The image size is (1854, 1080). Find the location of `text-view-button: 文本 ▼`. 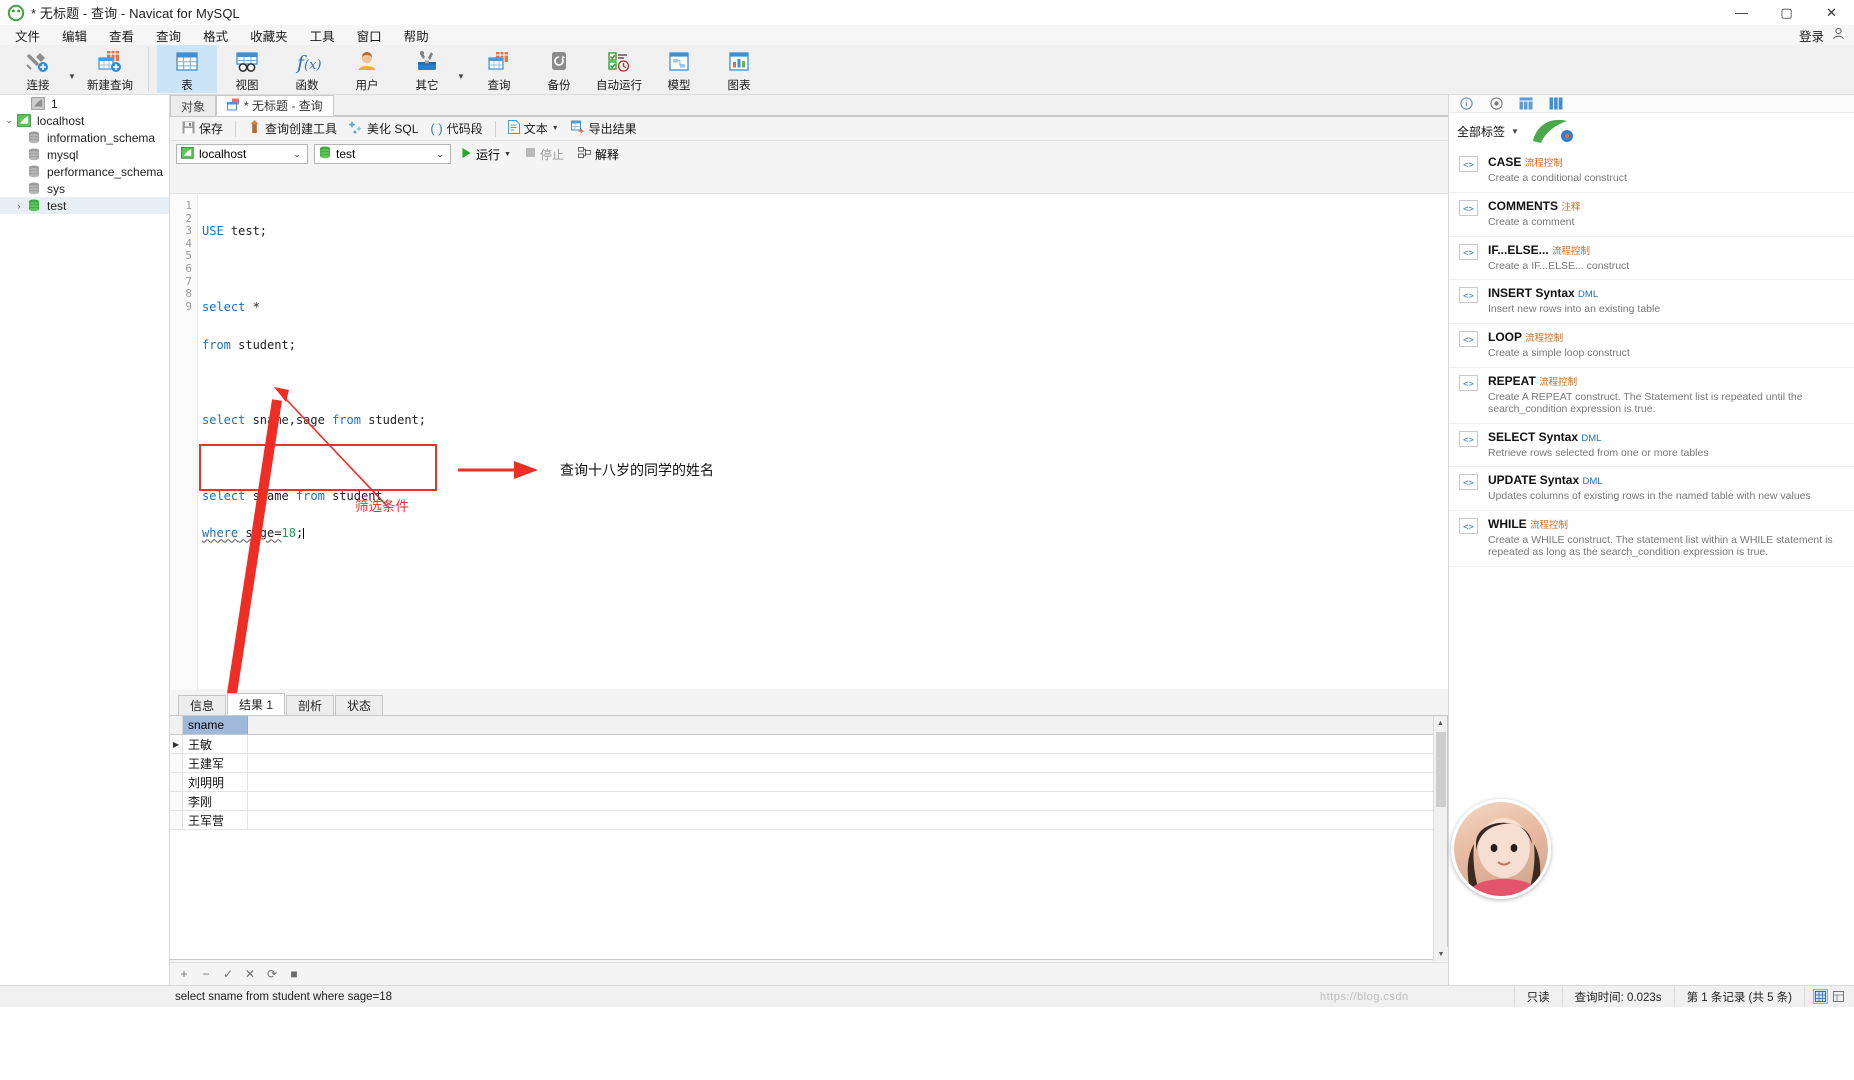

text-view-button: 文本 ▼ is located at coordinates (533, 128).